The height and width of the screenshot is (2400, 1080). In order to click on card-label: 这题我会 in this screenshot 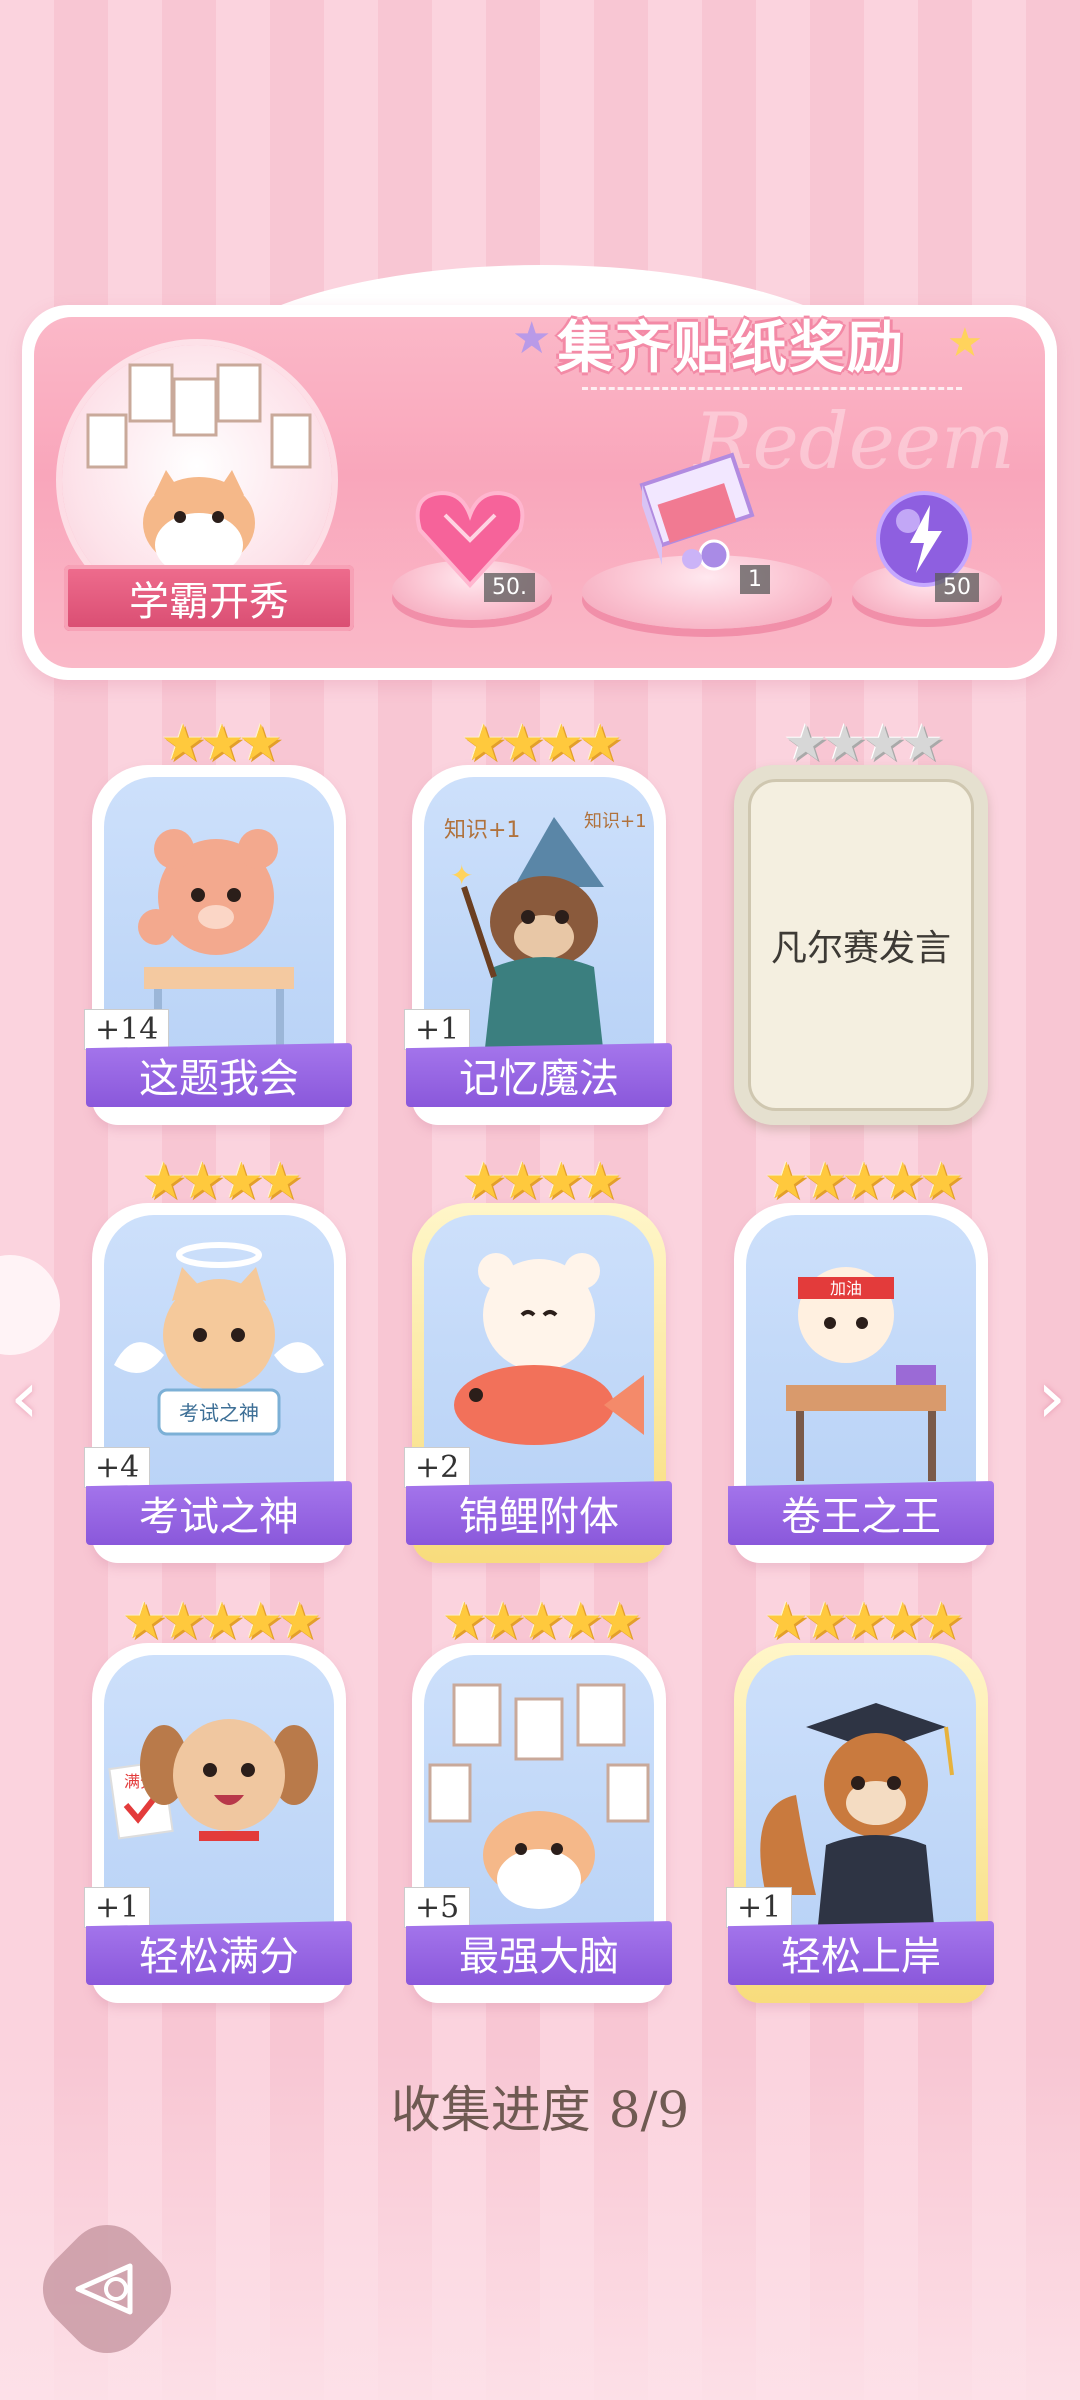, I will do `click(219, 1075)`.